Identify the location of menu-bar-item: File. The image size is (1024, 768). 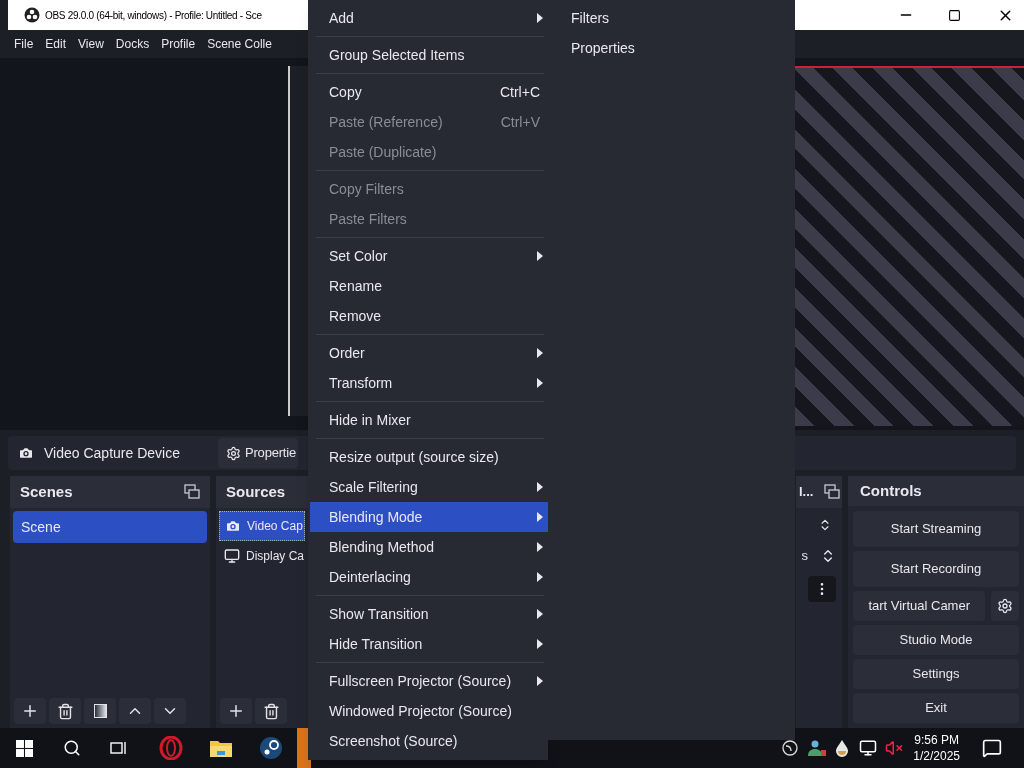
(24, 44).